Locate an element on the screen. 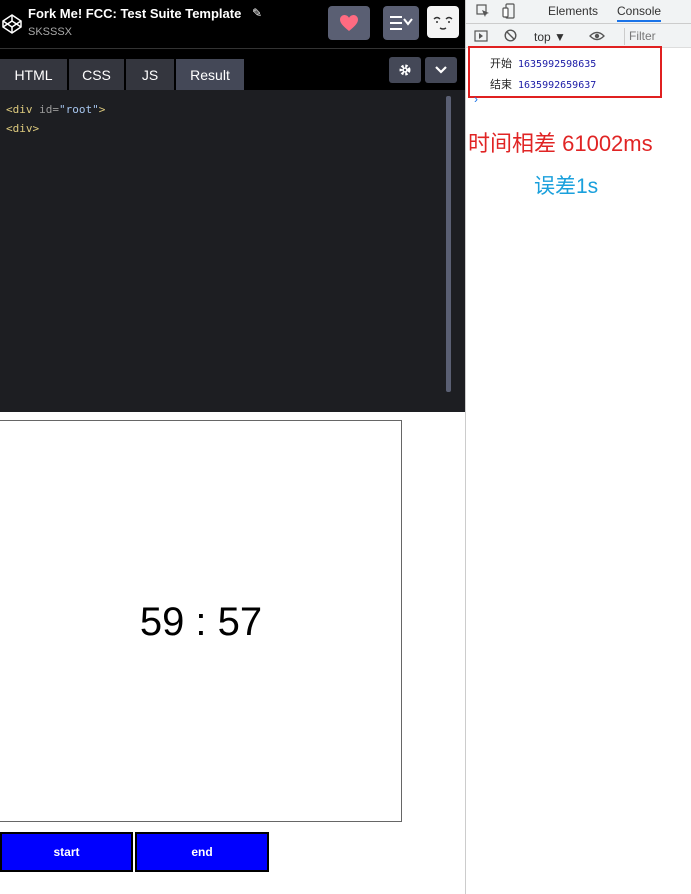 The image size is (691, 894). eye-icon is located at coordinates (597, 36).